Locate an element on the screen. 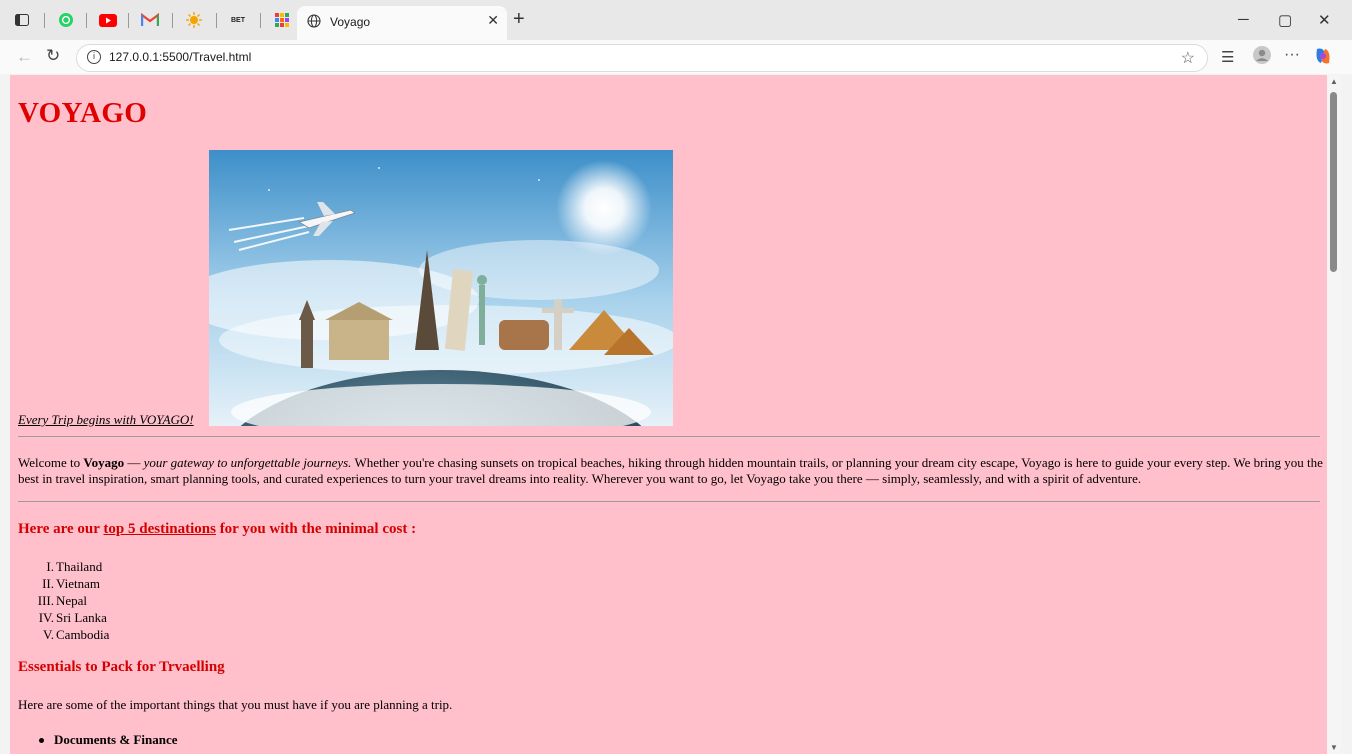 This screenshot has height=754, width=1352. favorite-star-icon: ☆ is located at coordinates (1188, 58).